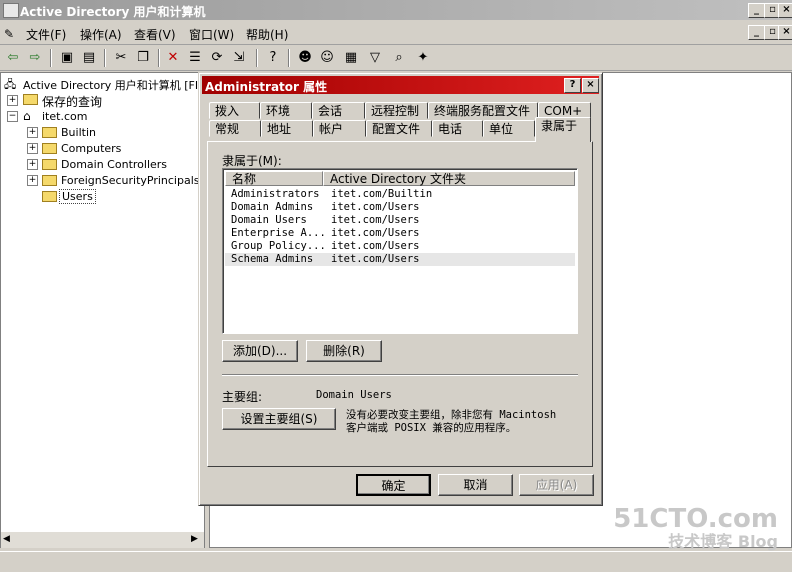 This screenshot has width=792, height=572. I want to click on primary-group-value: Domain Users, so click(354, 395).